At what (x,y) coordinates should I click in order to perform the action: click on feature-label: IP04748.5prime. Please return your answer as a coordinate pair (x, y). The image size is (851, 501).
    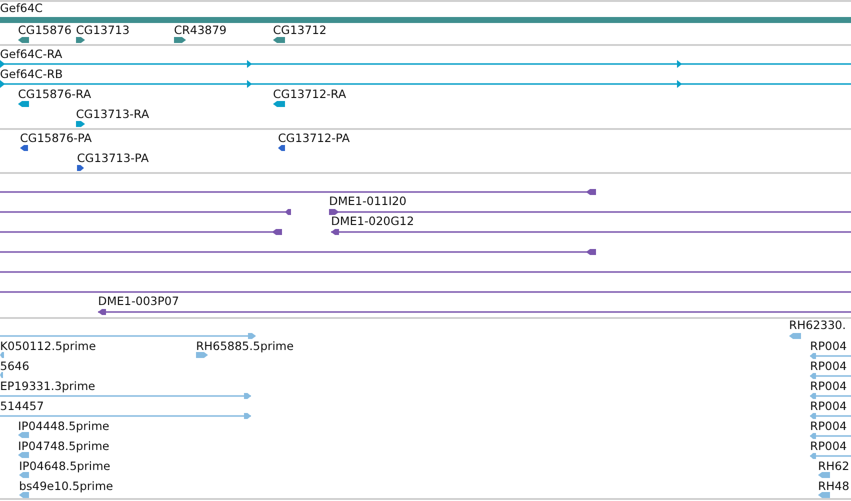
    Looking at the image, I should click on (64, 446).